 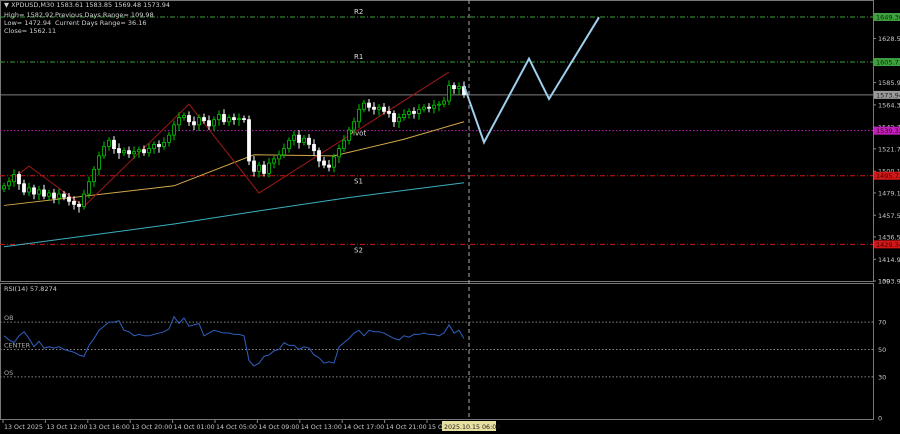 I want to click on fast-moving-average-line, so click(x=234, y=163).